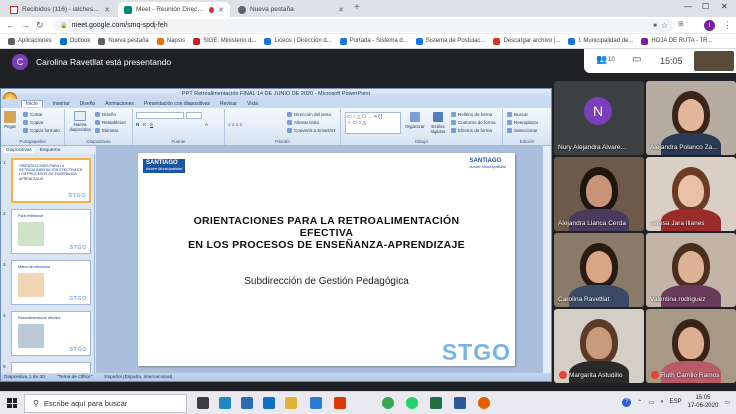 Image resolution: width=736 pixels, height=414 pixels. Describe the element at coordinates (724, 6) in the screenshot. I see `close-window-button: ✕` at that location.